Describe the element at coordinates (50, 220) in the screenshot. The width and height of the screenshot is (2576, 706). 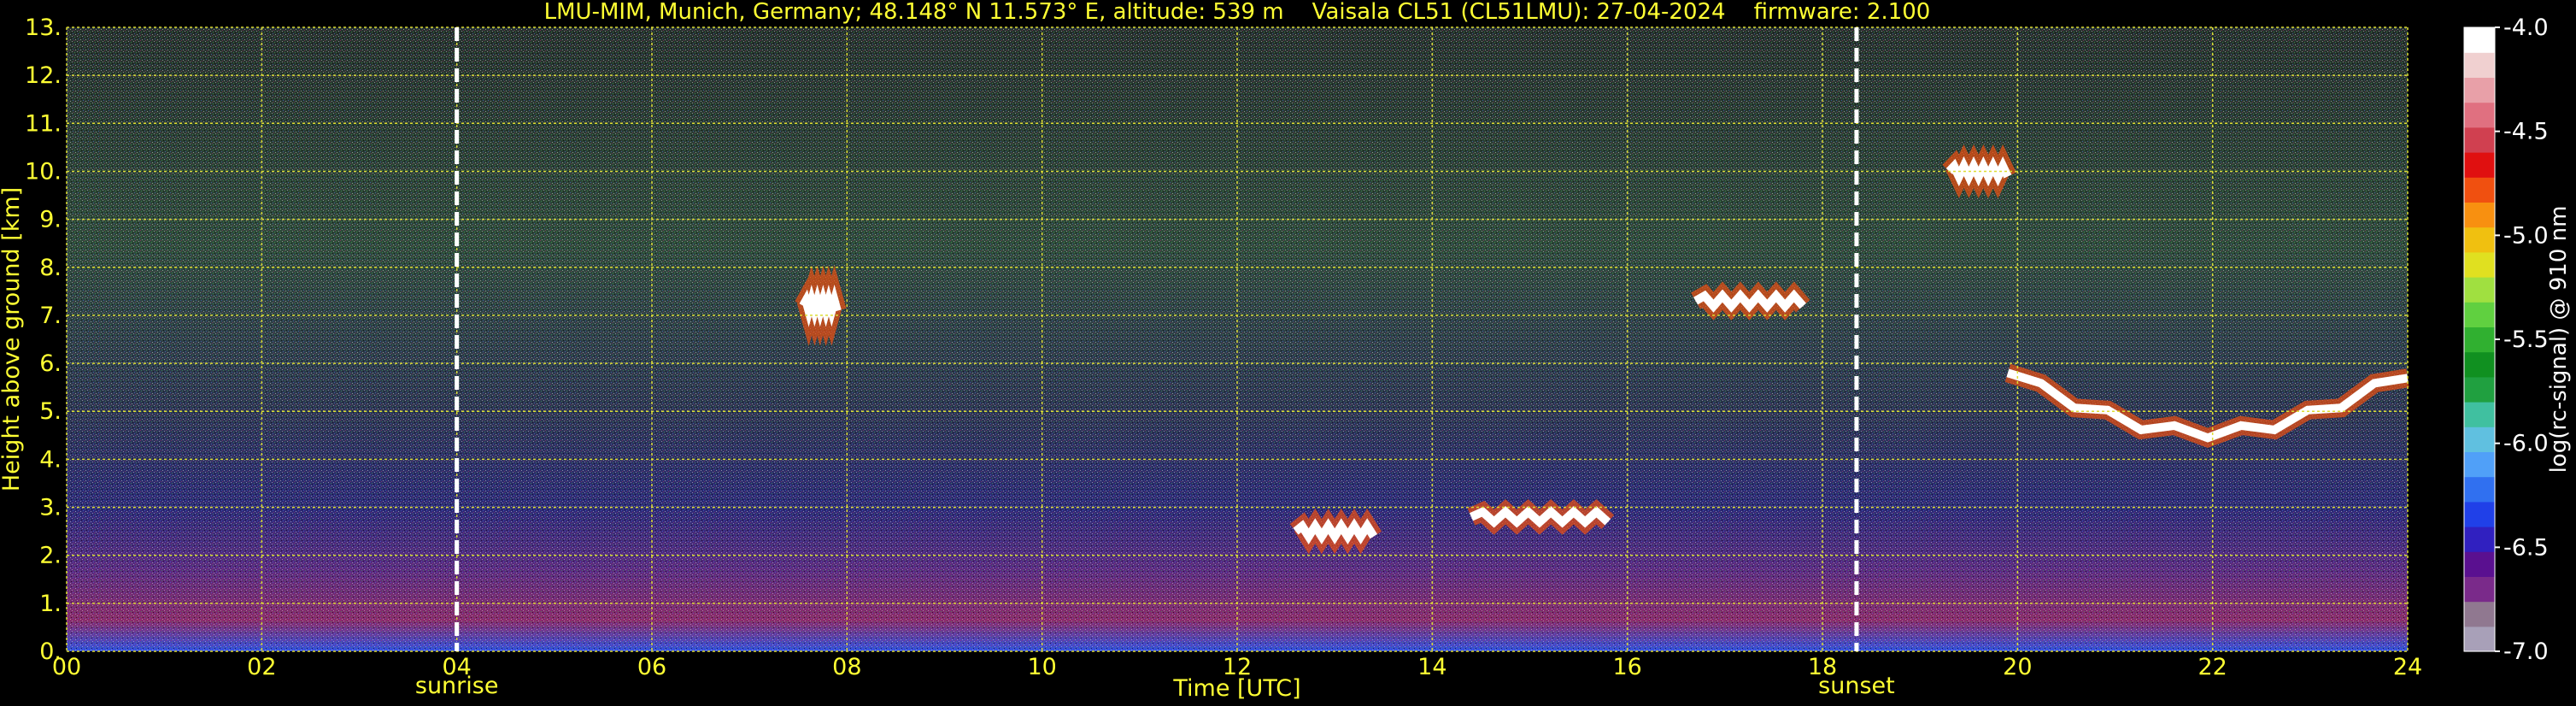
I see `y-tick-label: 9.` at that location.